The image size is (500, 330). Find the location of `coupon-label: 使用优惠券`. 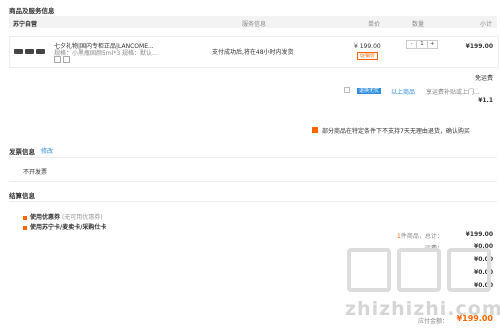

coupon-label: 使用优惠券 is located at coordinates (45, 217).